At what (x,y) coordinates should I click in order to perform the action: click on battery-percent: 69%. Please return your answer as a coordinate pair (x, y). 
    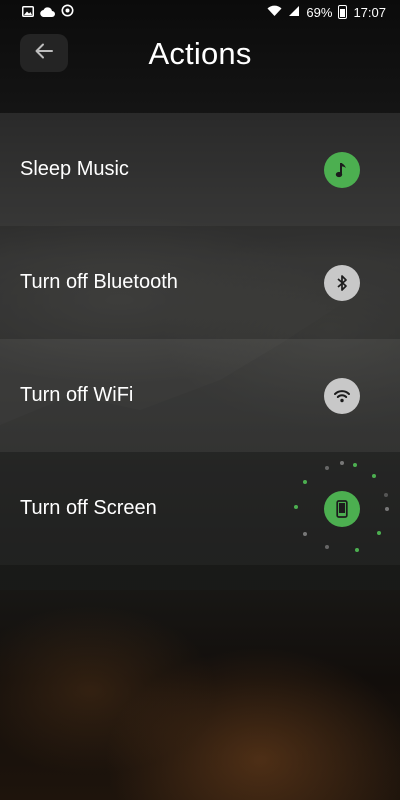
    Looking at the image, I should click on (319, 12).